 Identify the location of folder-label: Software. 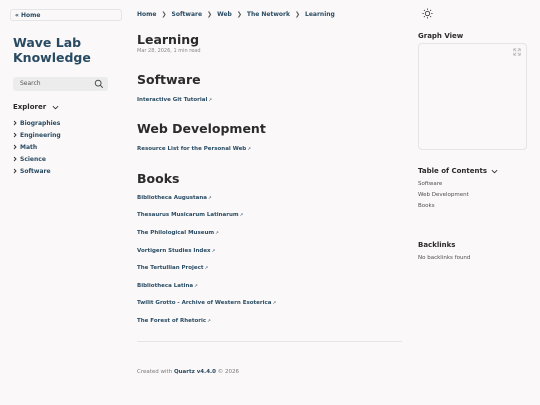
(35, 171).